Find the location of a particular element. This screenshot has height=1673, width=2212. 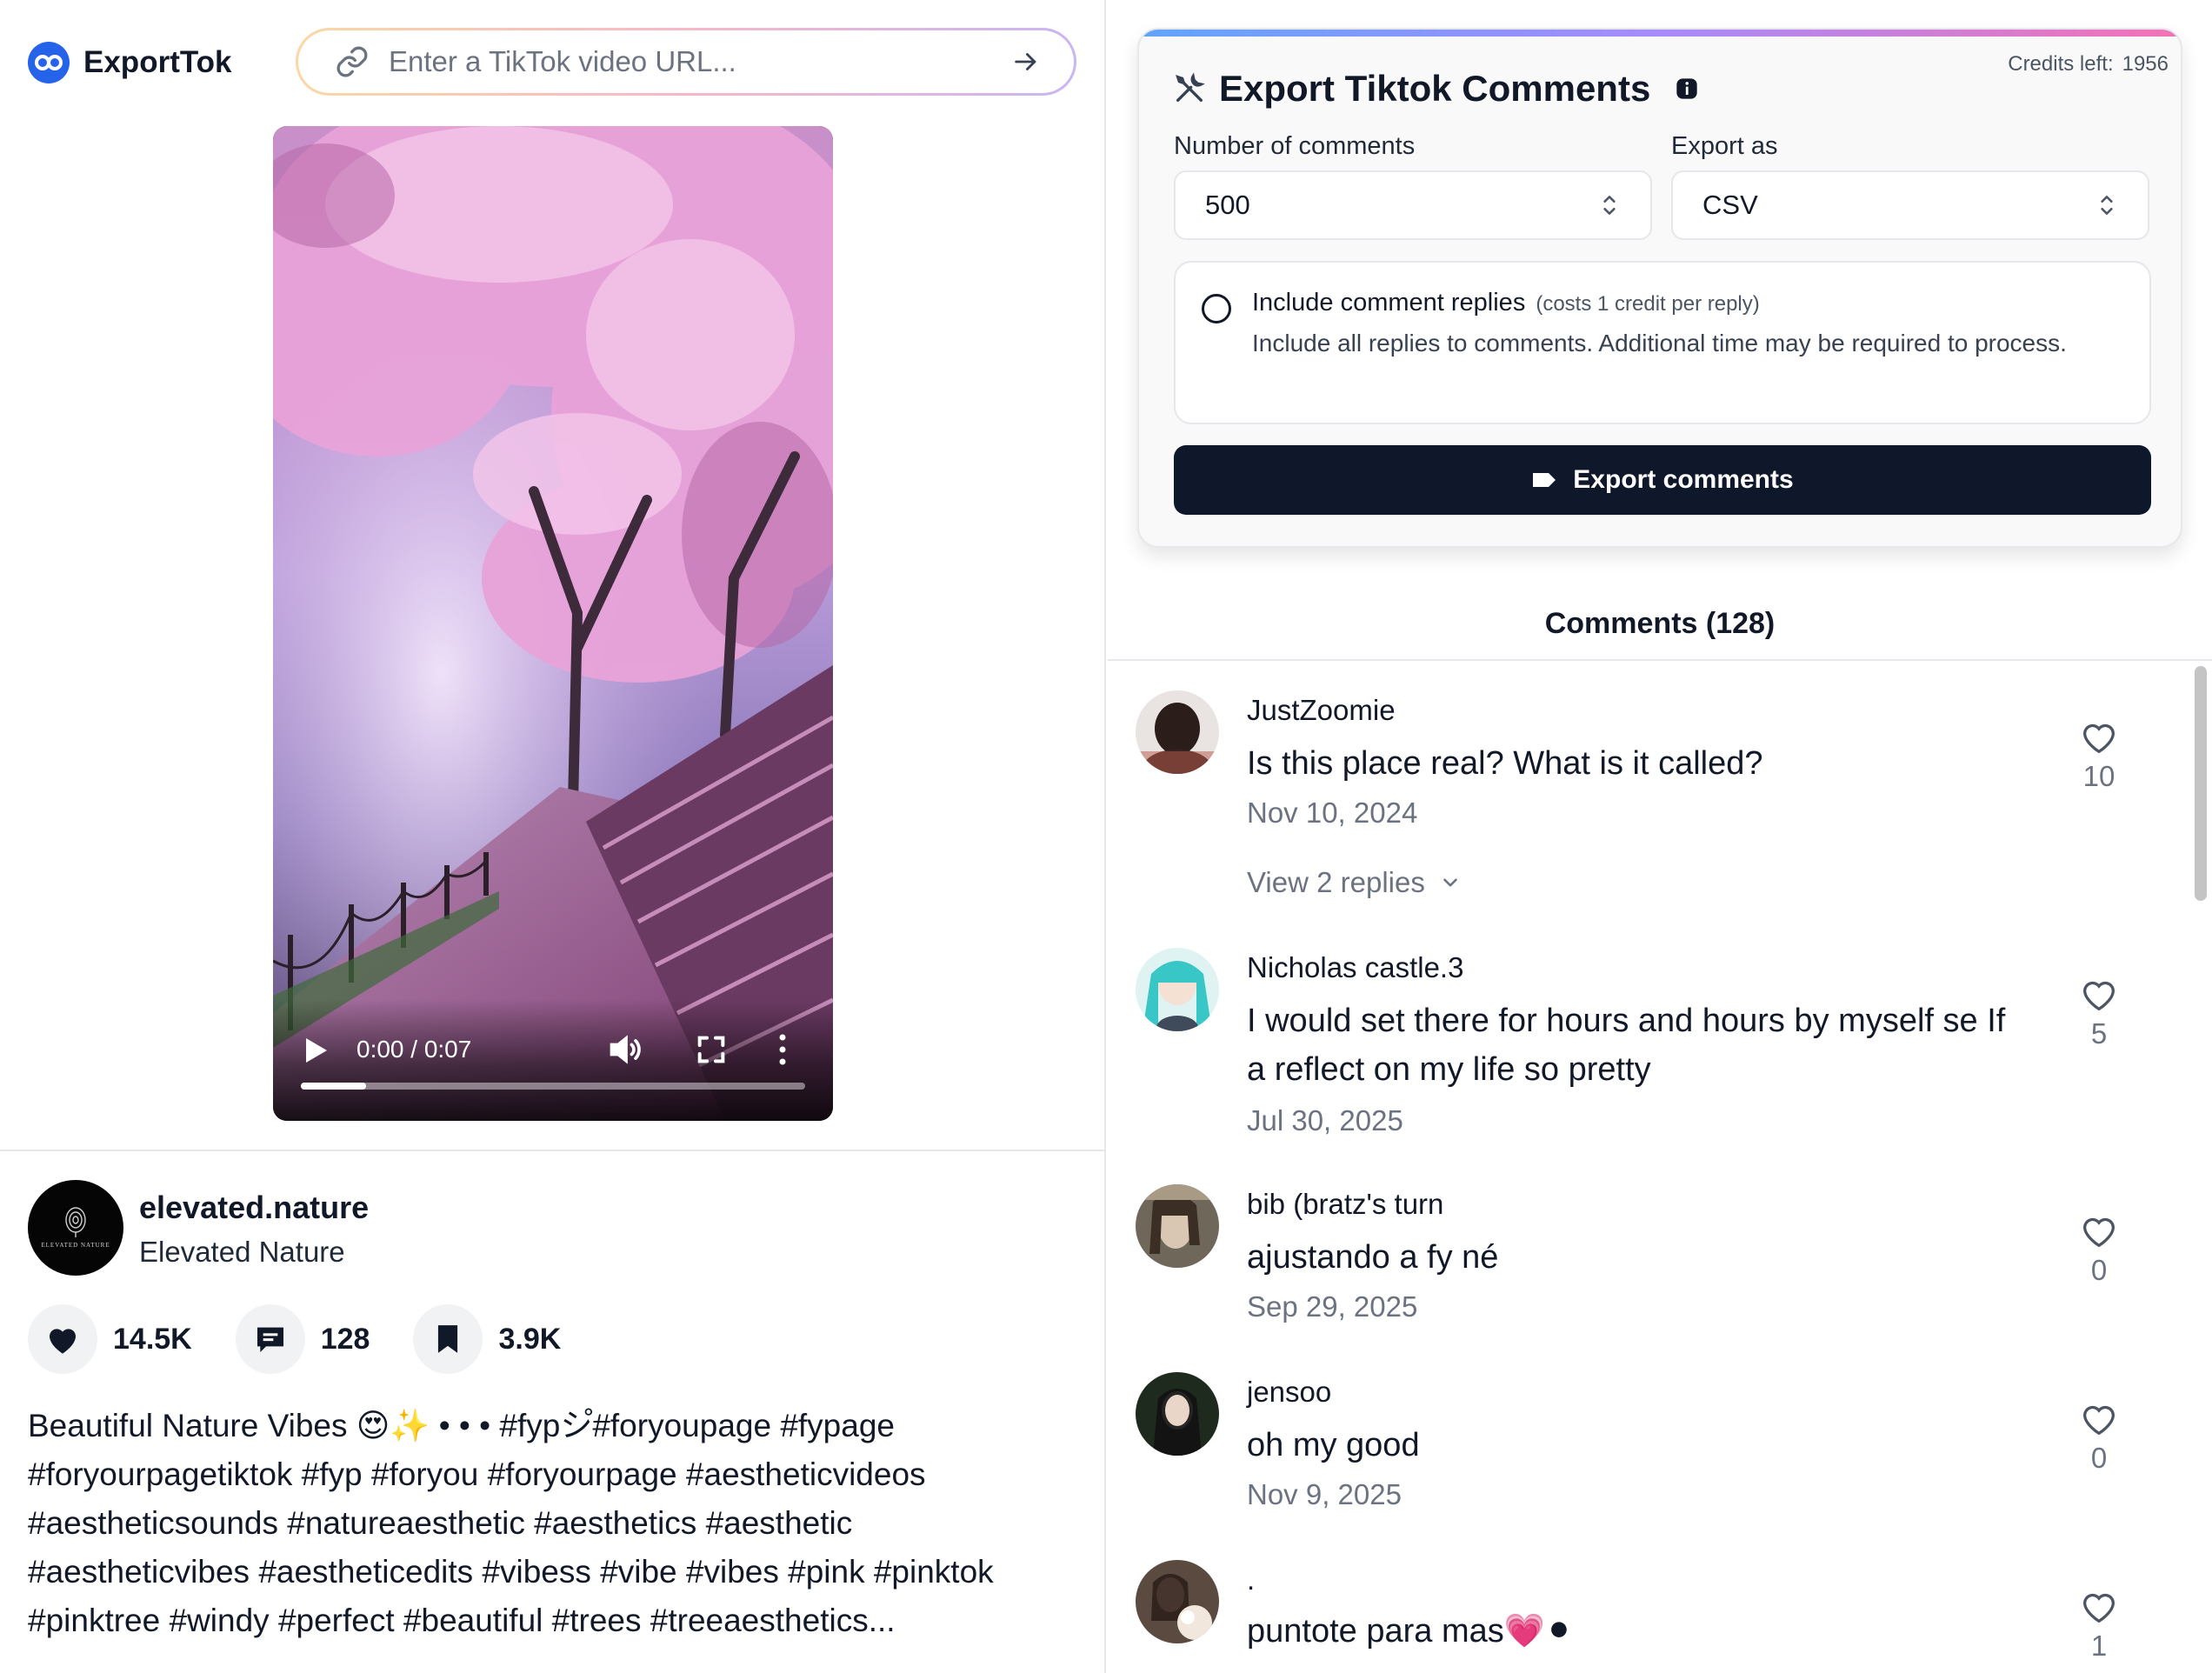

author-logo-text: ELEVATED NATURE is located at coordinates (75, 1246).